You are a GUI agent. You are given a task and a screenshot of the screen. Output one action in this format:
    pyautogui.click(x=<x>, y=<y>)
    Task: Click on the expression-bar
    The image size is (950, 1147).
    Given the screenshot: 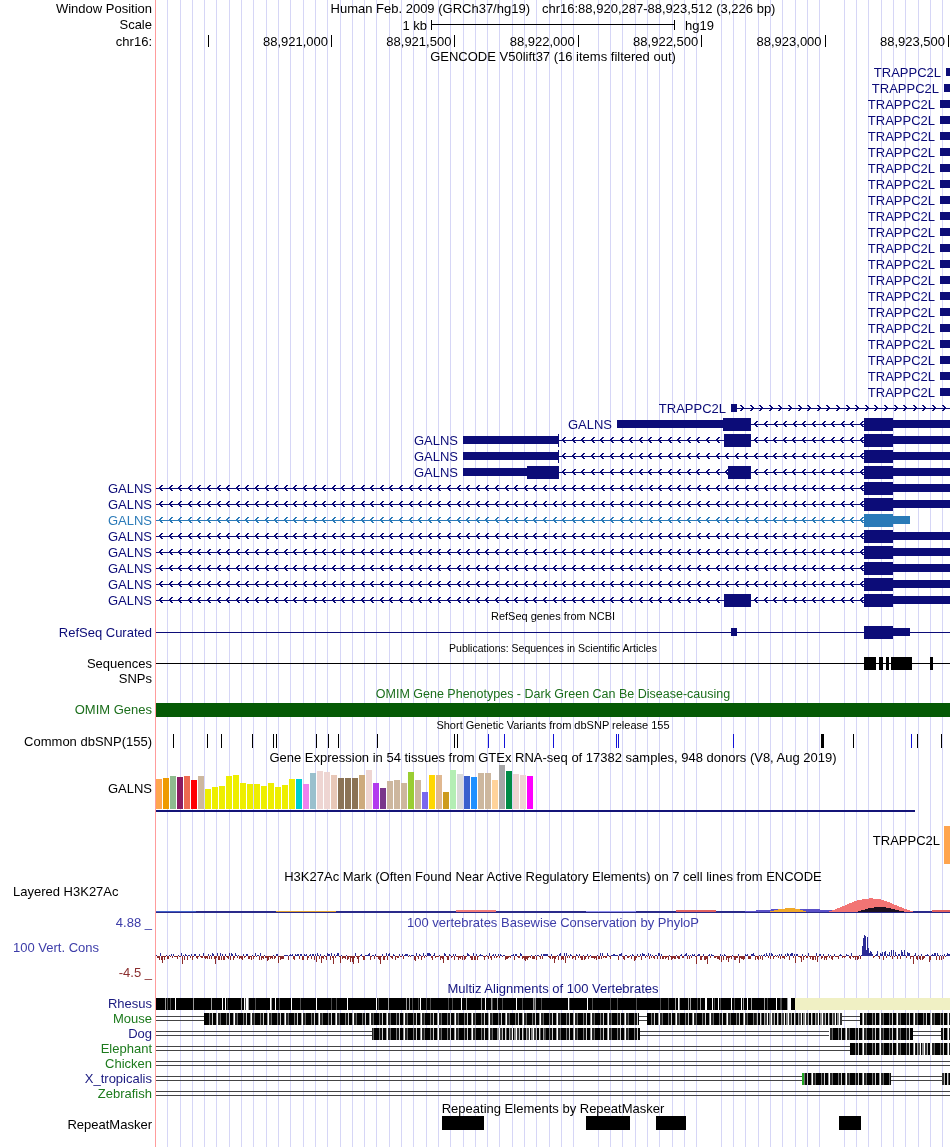 What is the action you would take?
    pyautogui.click(x=947, y=845)
    